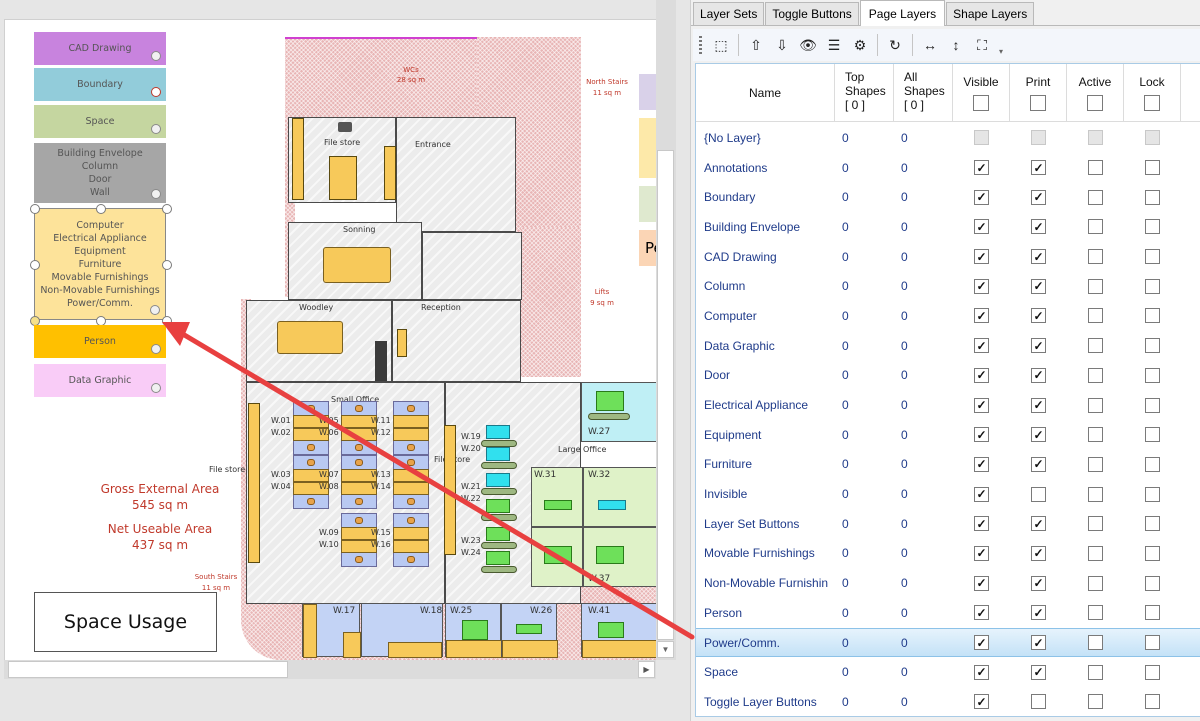 This screenshot has height=721, width=1200. Describe the element at coordinates (647, 248) in the screenshot. I see `partial-layer-button: Pe` at that location.